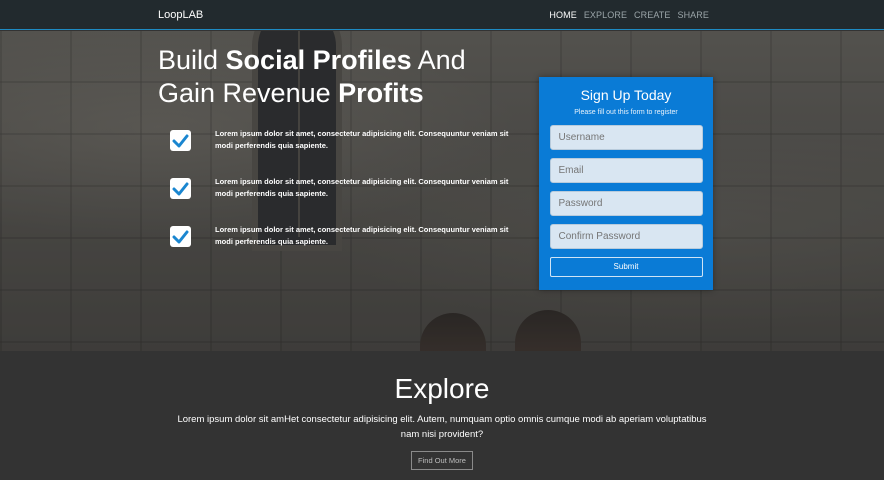 This screenshot has height=480, width=884. Describe the element at coordinates (381, 93) in the screenshot. I see `headline-emphasis: Profits` at that location.